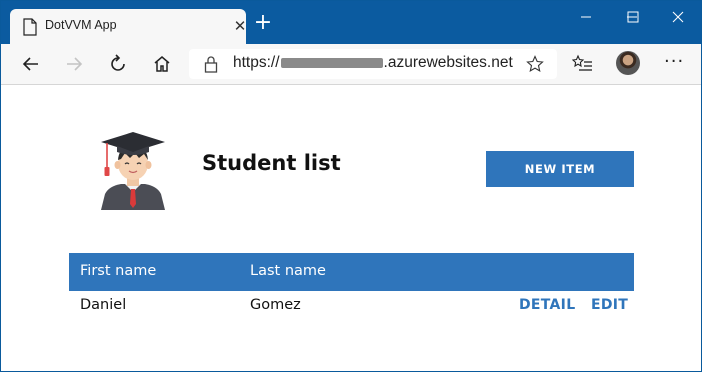  What do you see at coordinates (288, 271) in the screenshot?
I see `column-header-last-name: Last name` at bounding box center [288, 271].